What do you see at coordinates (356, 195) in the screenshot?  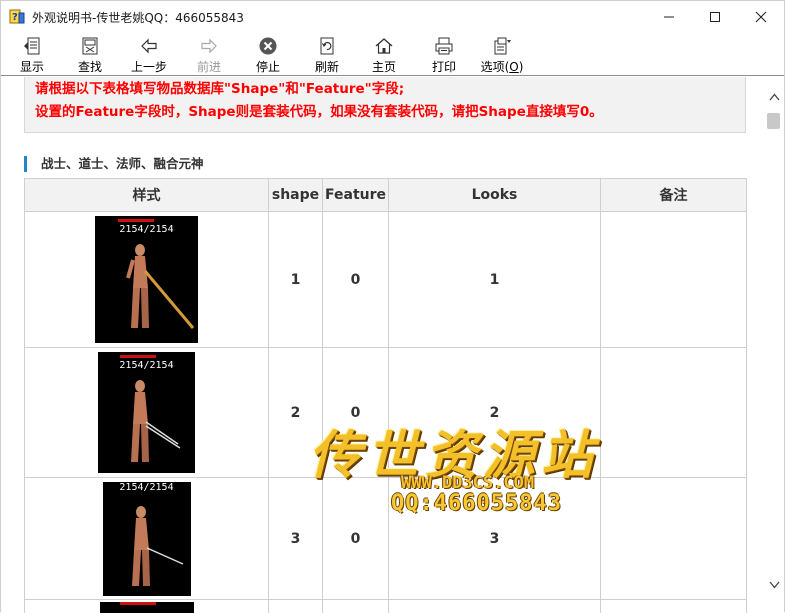 I see `header-feature: Feature` at bounding box center [356, 195].